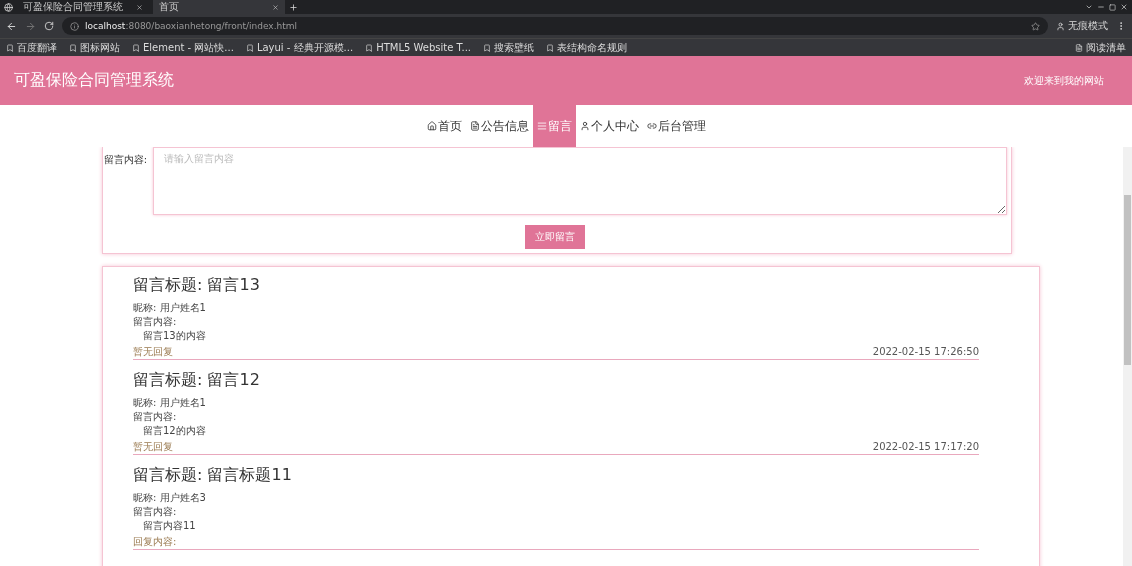  Describe the element at coordinates (293, 7) in the screenshot. I see `add-icon` at that location.